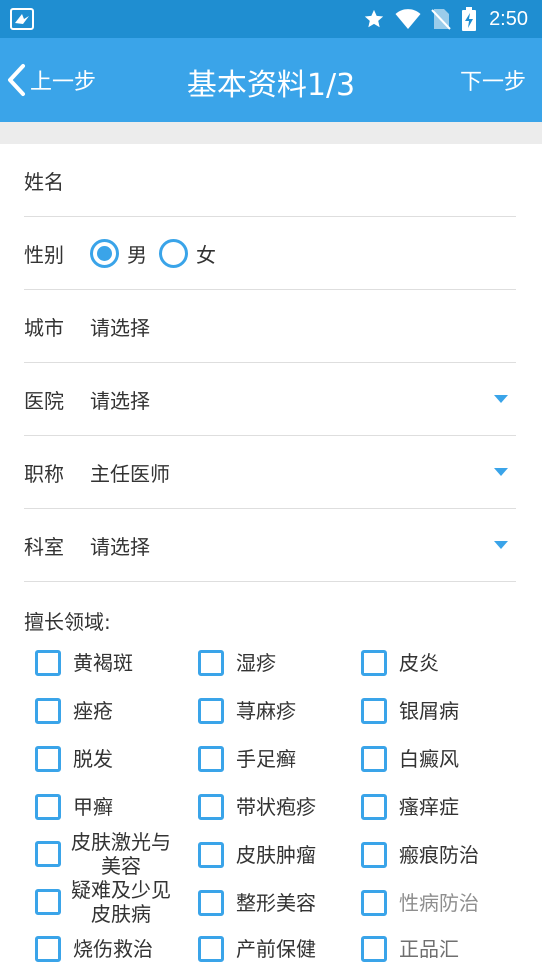  What do you see at coordinates (173, 253) in the screenshot?
I see `radio-unchecked-icon` at bounding box center [173, 253].